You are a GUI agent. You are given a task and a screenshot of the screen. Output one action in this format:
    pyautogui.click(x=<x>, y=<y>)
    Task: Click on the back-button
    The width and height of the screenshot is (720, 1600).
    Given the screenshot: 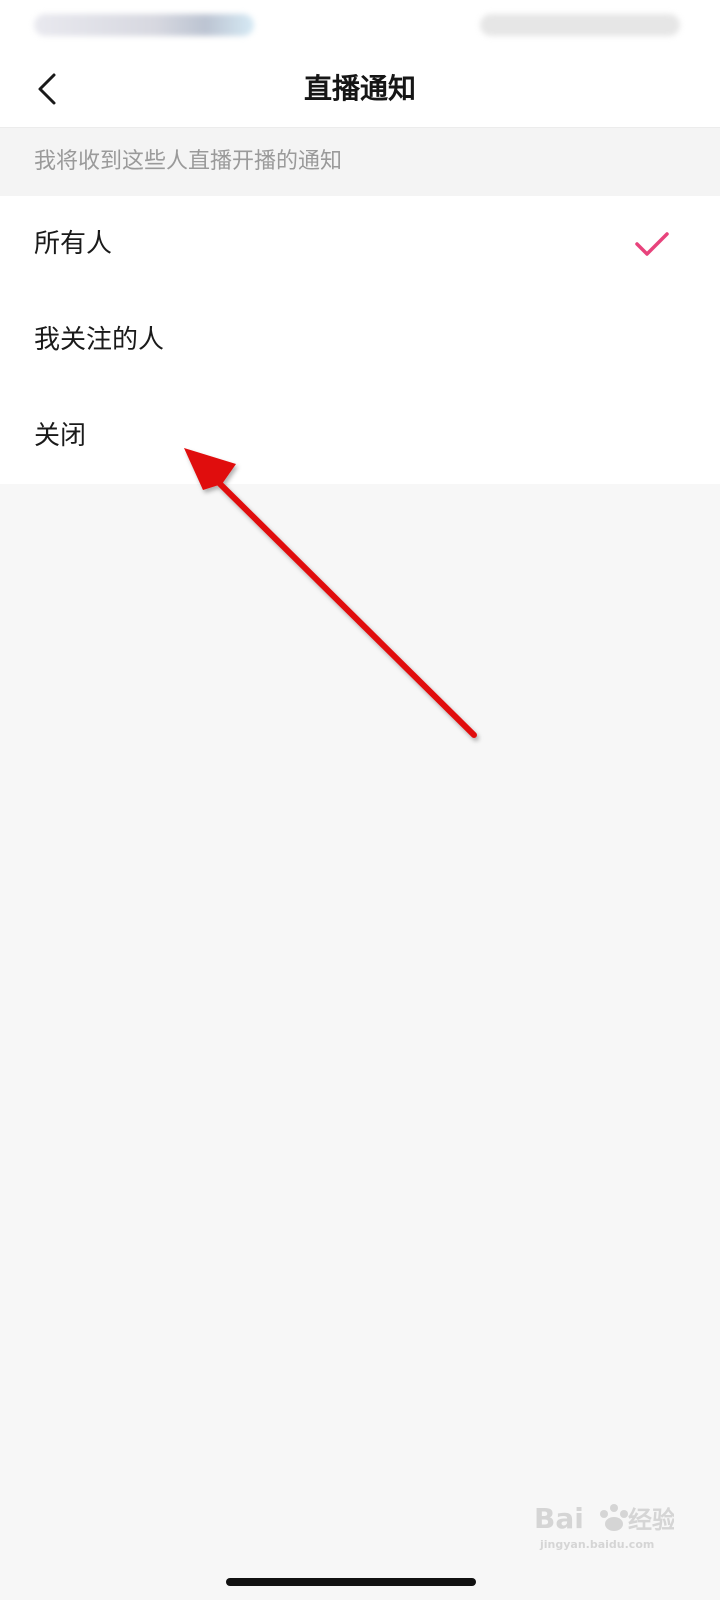 What is the action you would take?
    pyautogui.click(x=47, y=89)
    